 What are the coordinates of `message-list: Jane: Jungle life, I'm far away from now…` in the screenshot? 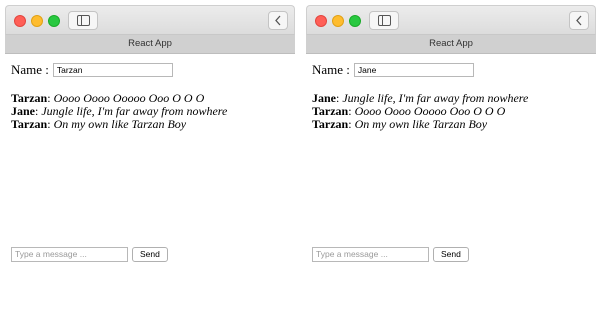 It's located at (451, 111).